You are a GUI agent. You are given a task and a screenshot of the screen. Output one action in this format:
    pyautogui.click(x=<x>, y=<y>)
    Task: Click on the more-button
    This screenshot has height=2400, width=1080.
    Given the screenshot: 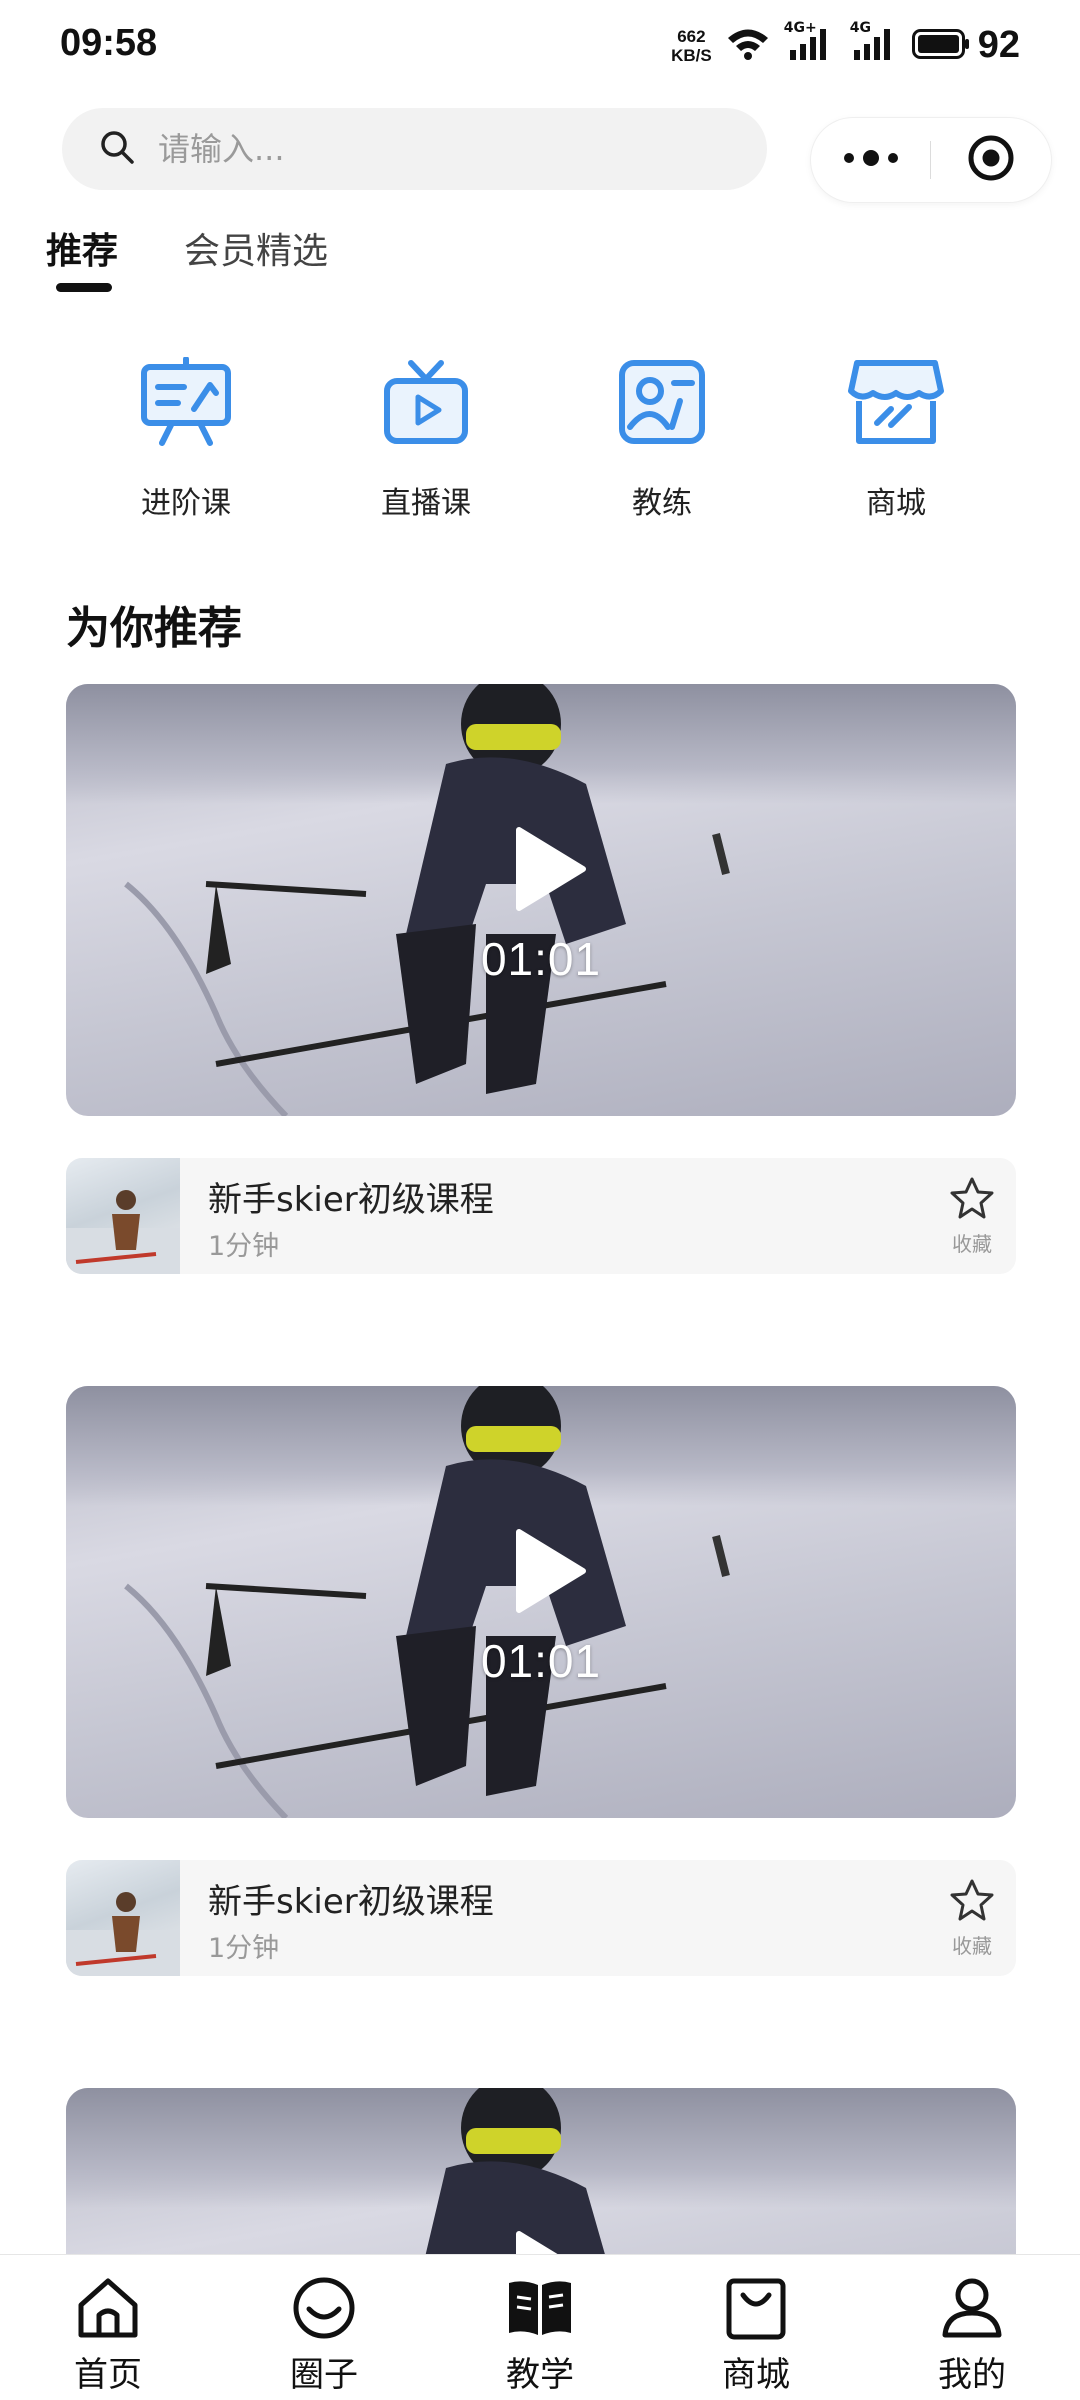 What is the action you would take?
    pyautogui.click(x=870, y=160)
    